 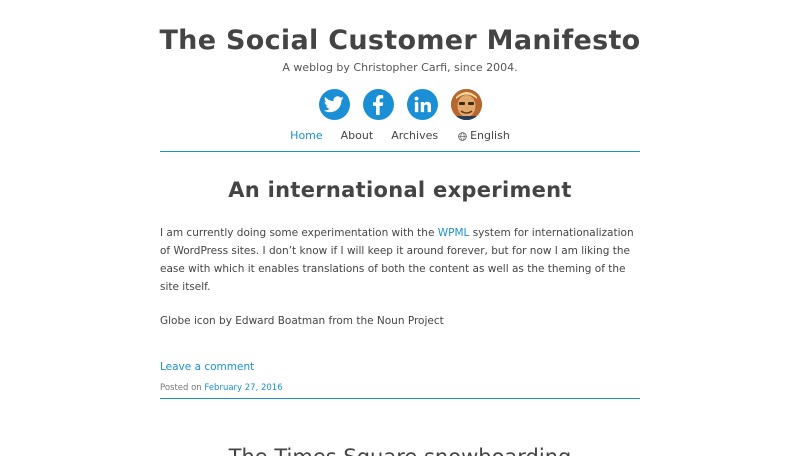 What do you see at coordinates (243, 388) in the screenshot?
I see `post-date-link: February 27, 2016` at bounding box center [243, 388].